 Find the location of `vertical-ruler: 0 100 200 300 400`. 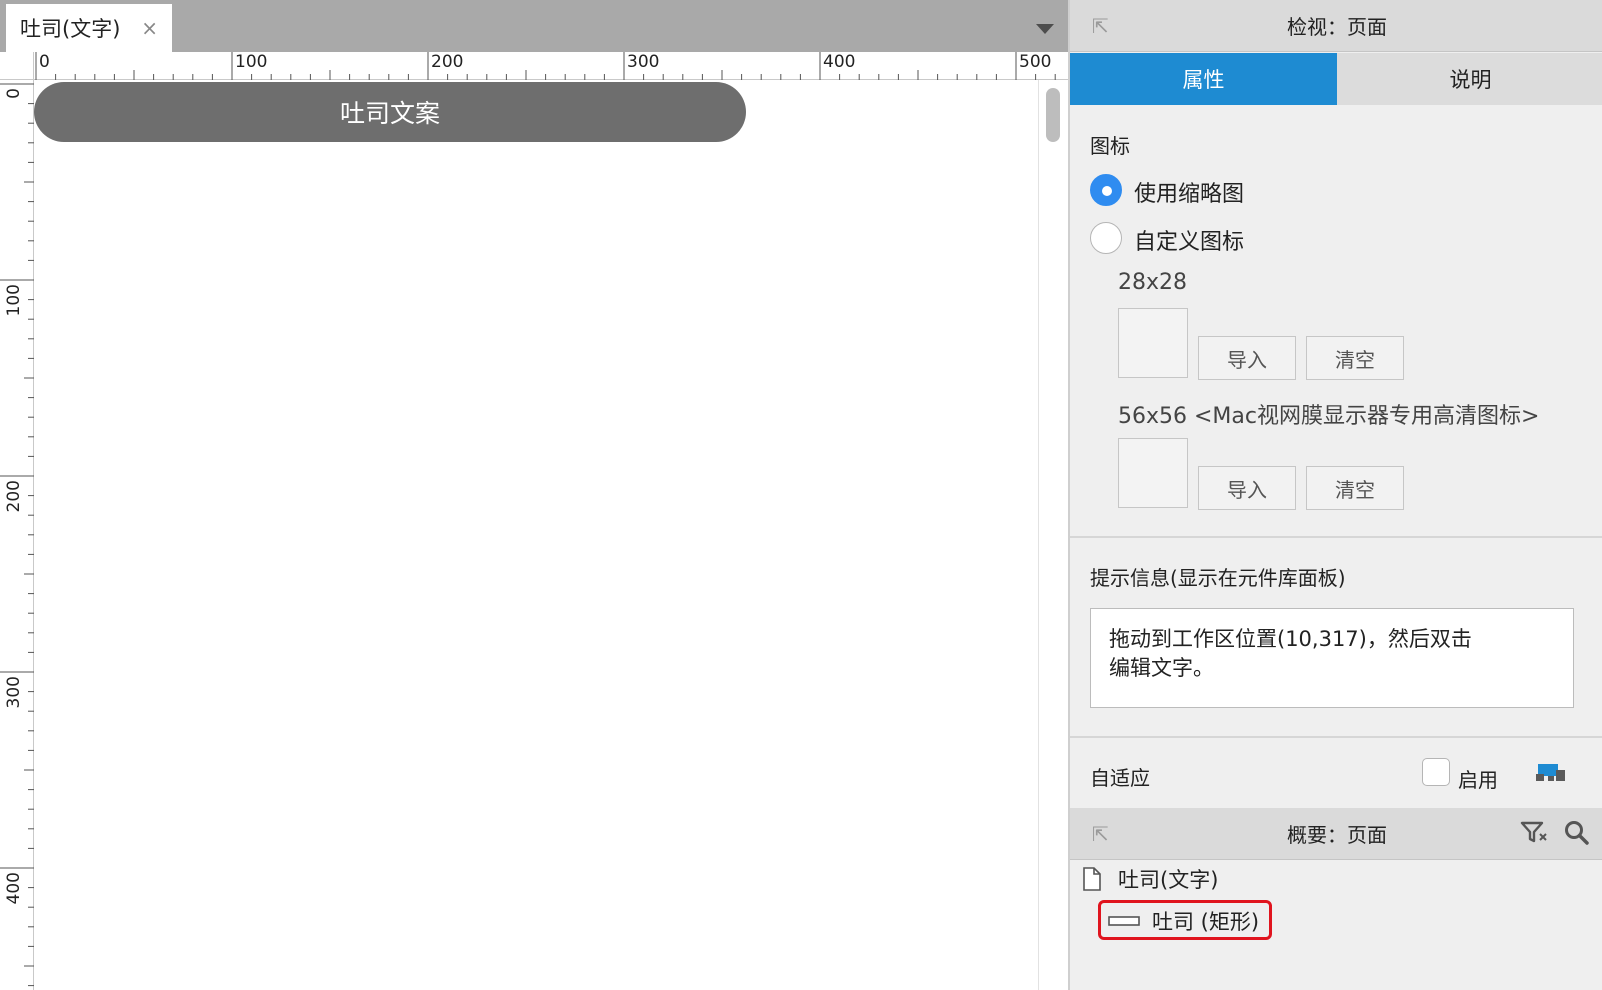

vertical-ruler: 0 100 200 300 400 is located at coordinates (17, 535).